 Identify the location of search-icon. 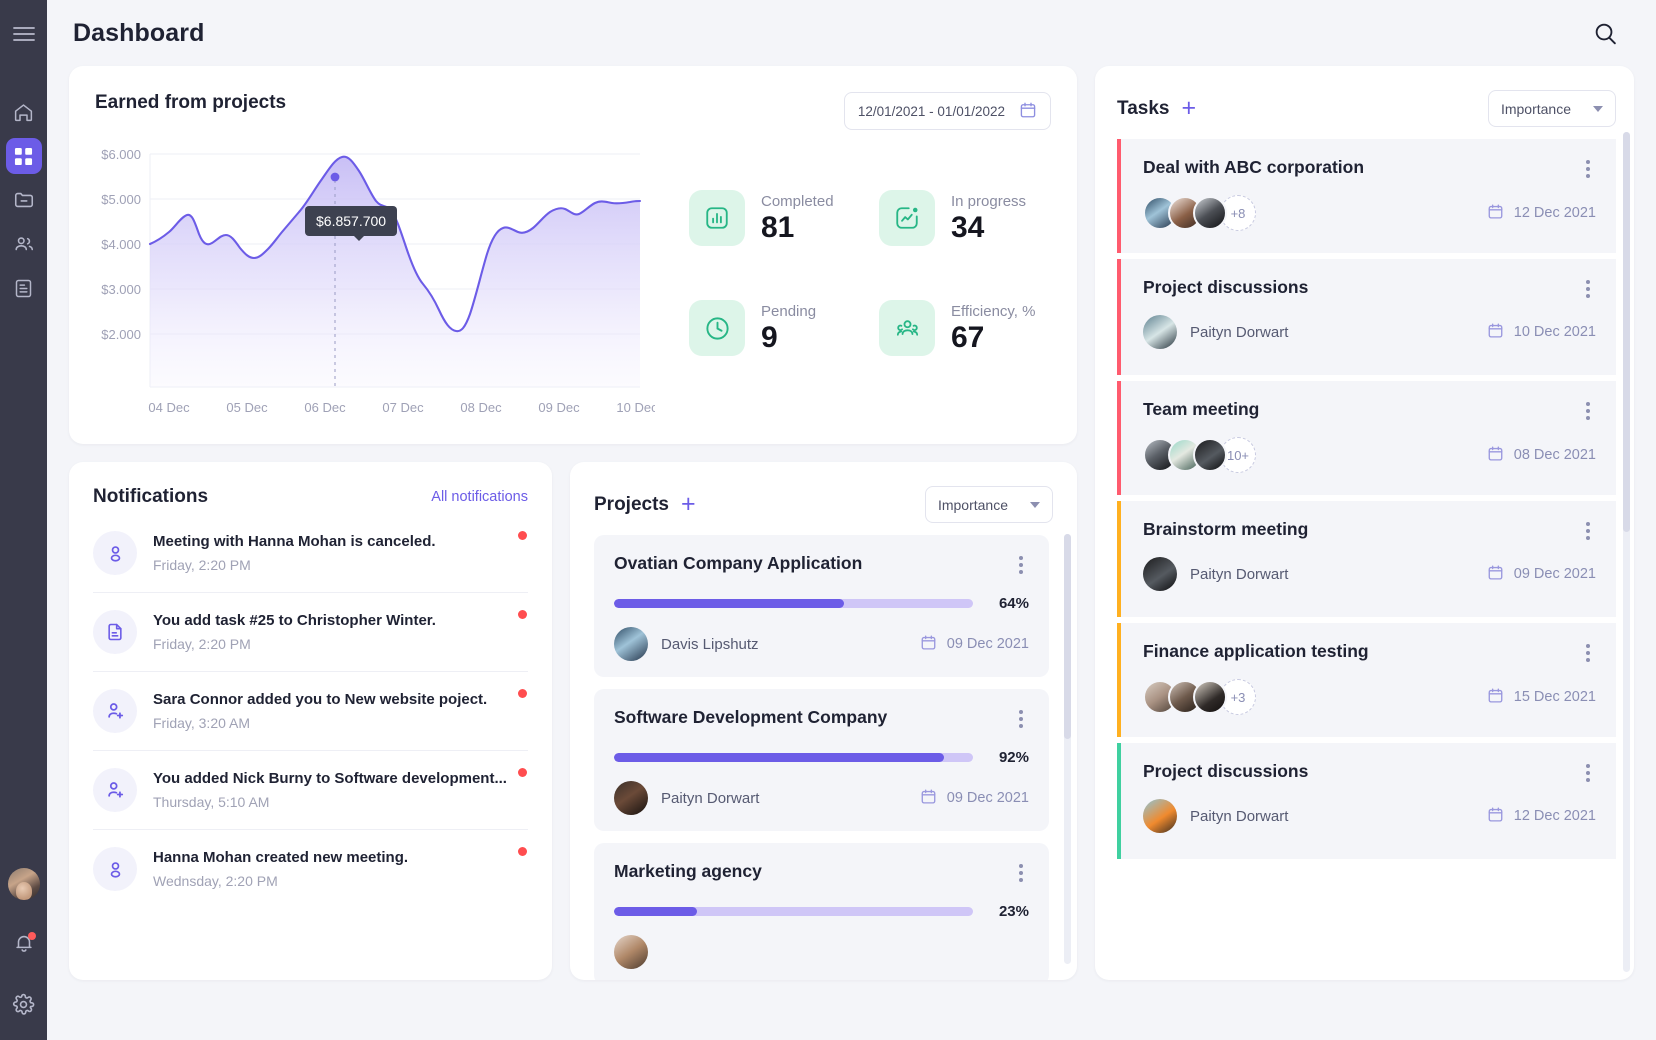
(1605, 33).